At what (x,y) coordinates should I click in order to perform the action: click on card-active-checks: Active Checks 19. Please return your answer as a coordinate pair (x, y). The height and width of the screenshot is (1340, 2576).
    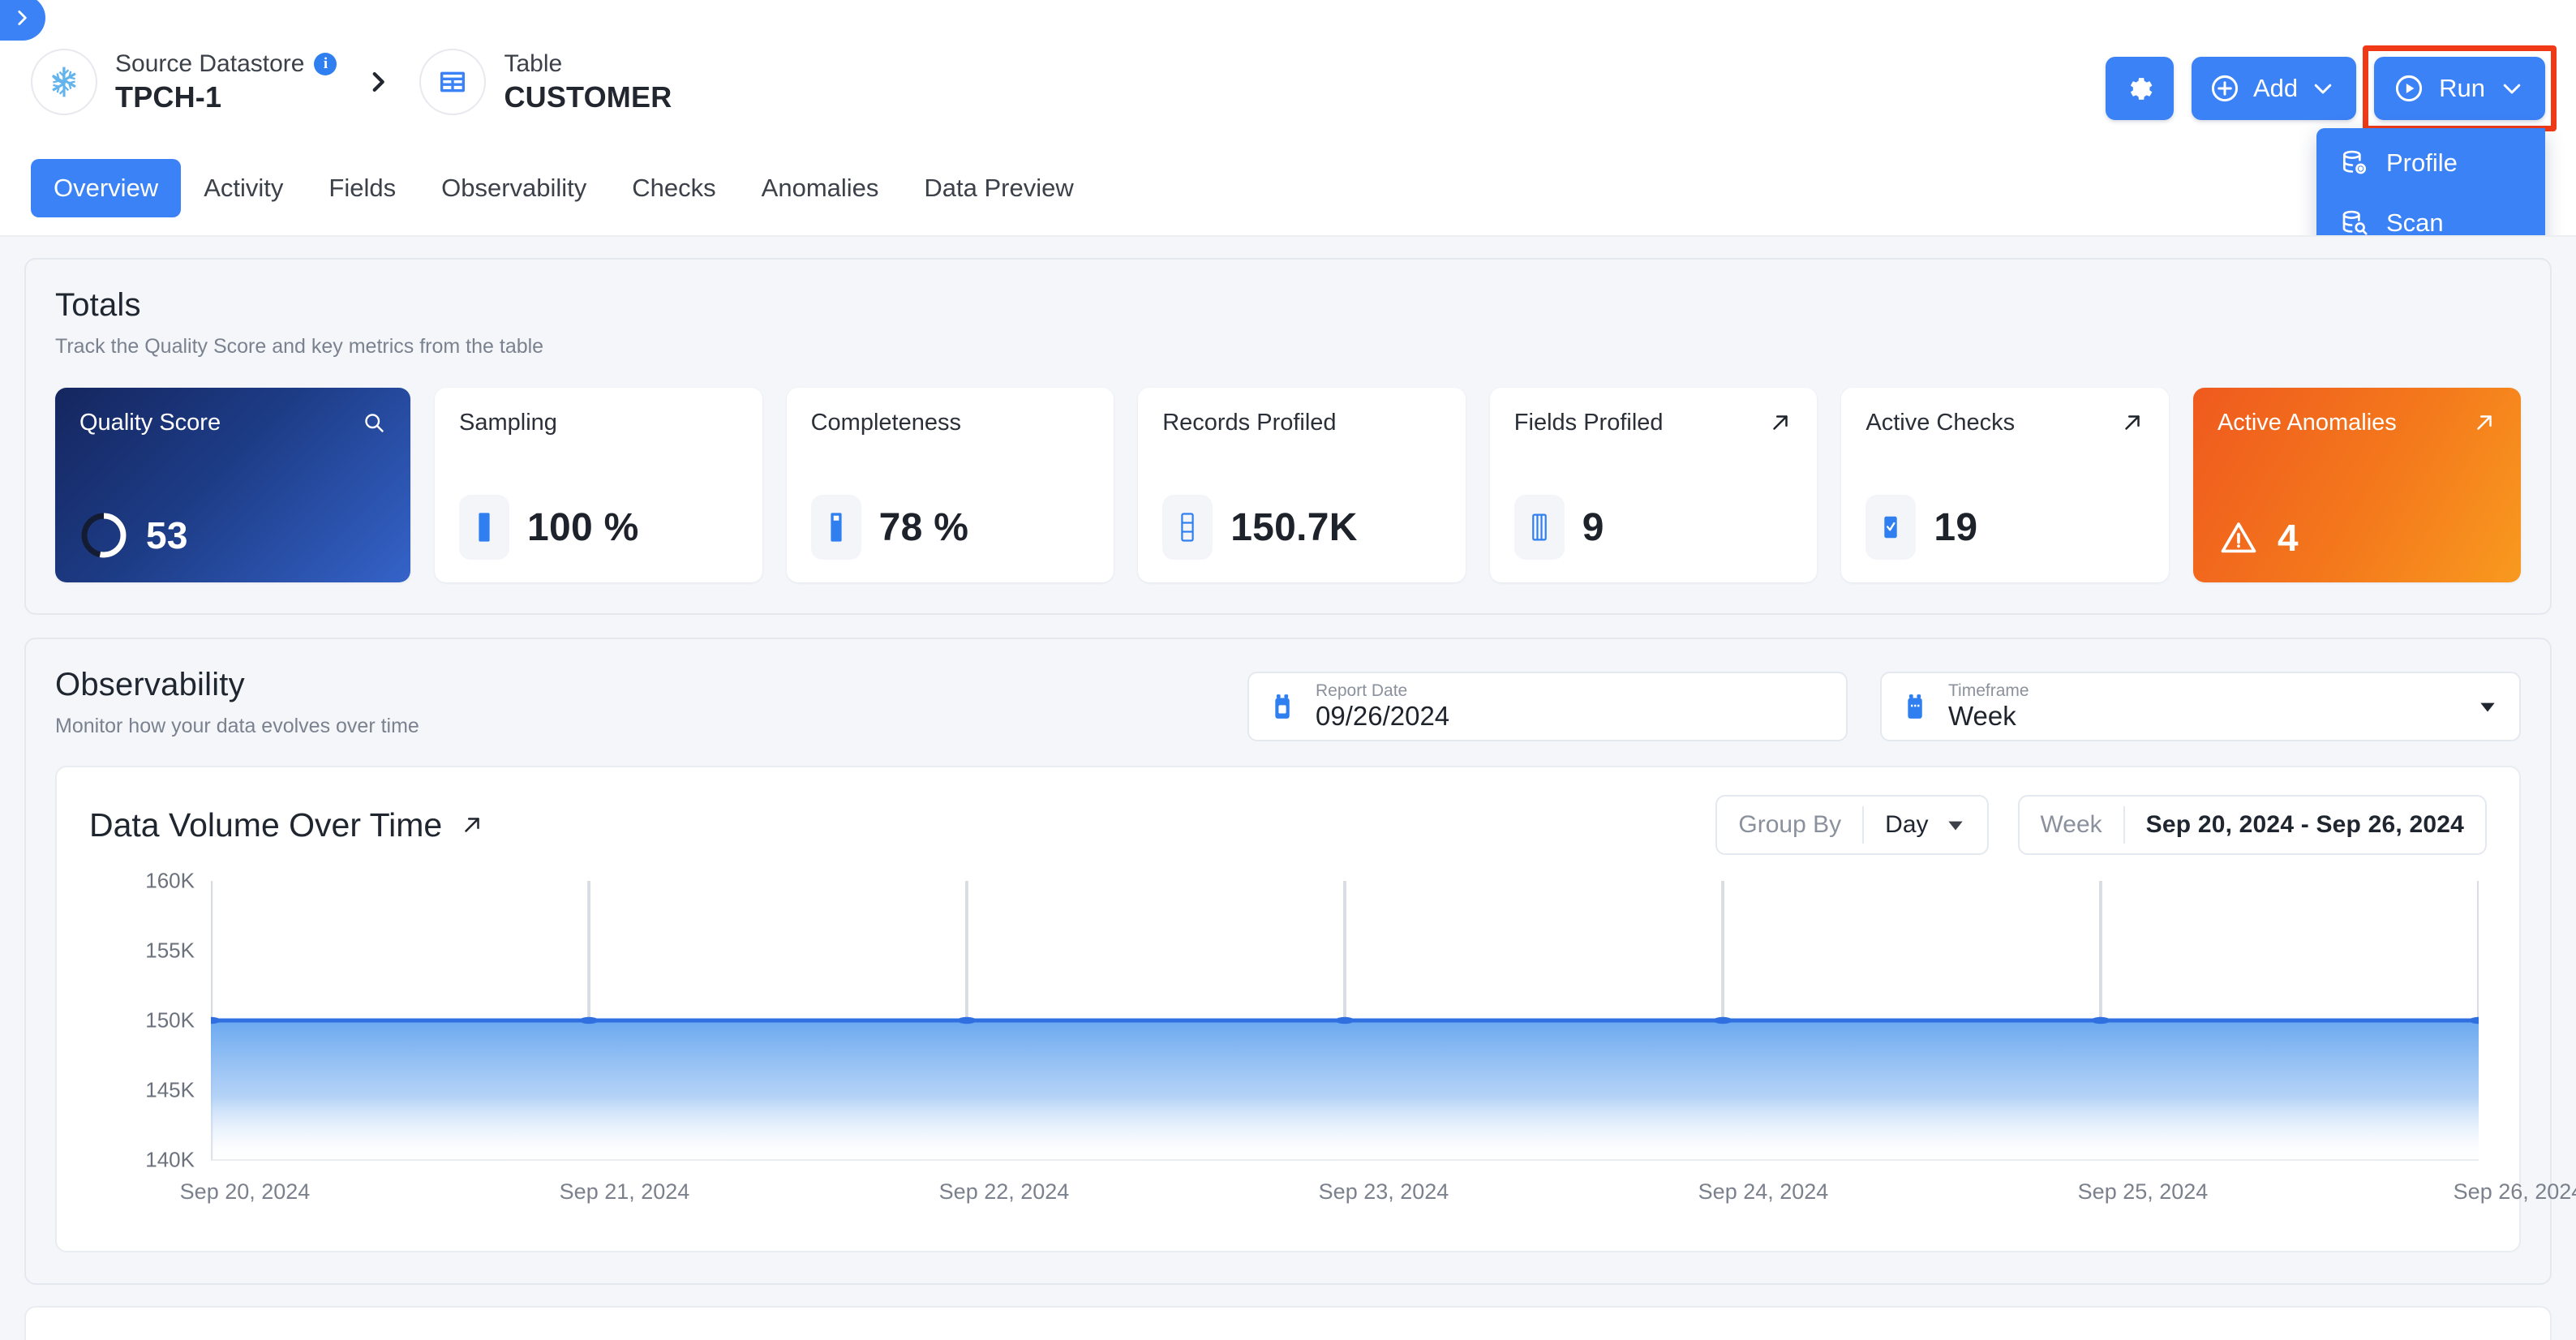
    Looking at the image, I should click on (2005, 485).